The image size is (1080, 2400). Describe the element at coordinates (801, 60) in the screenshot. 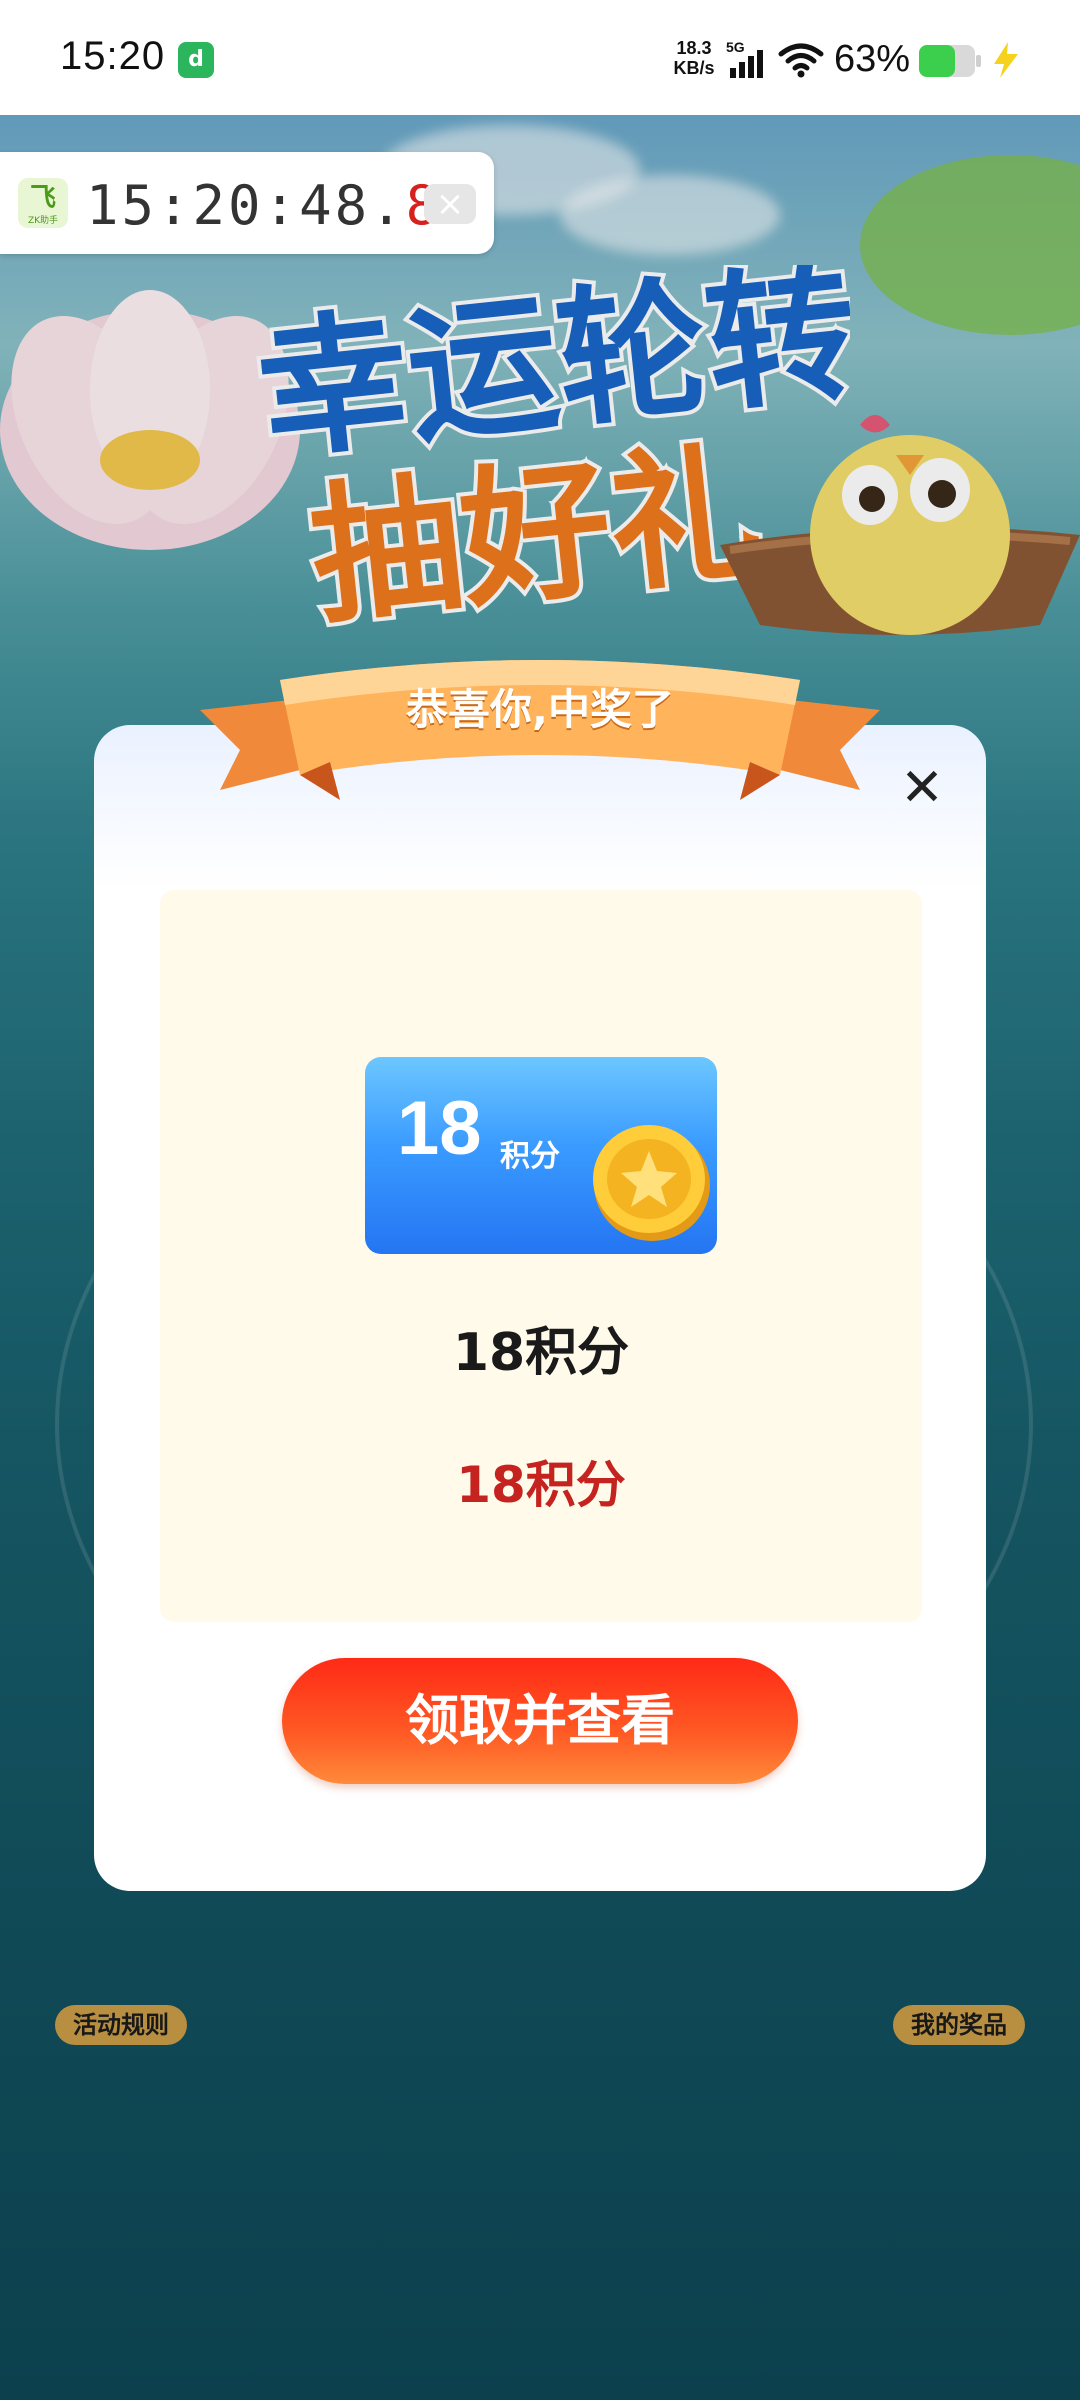

I see `wifi-icon` at that location.